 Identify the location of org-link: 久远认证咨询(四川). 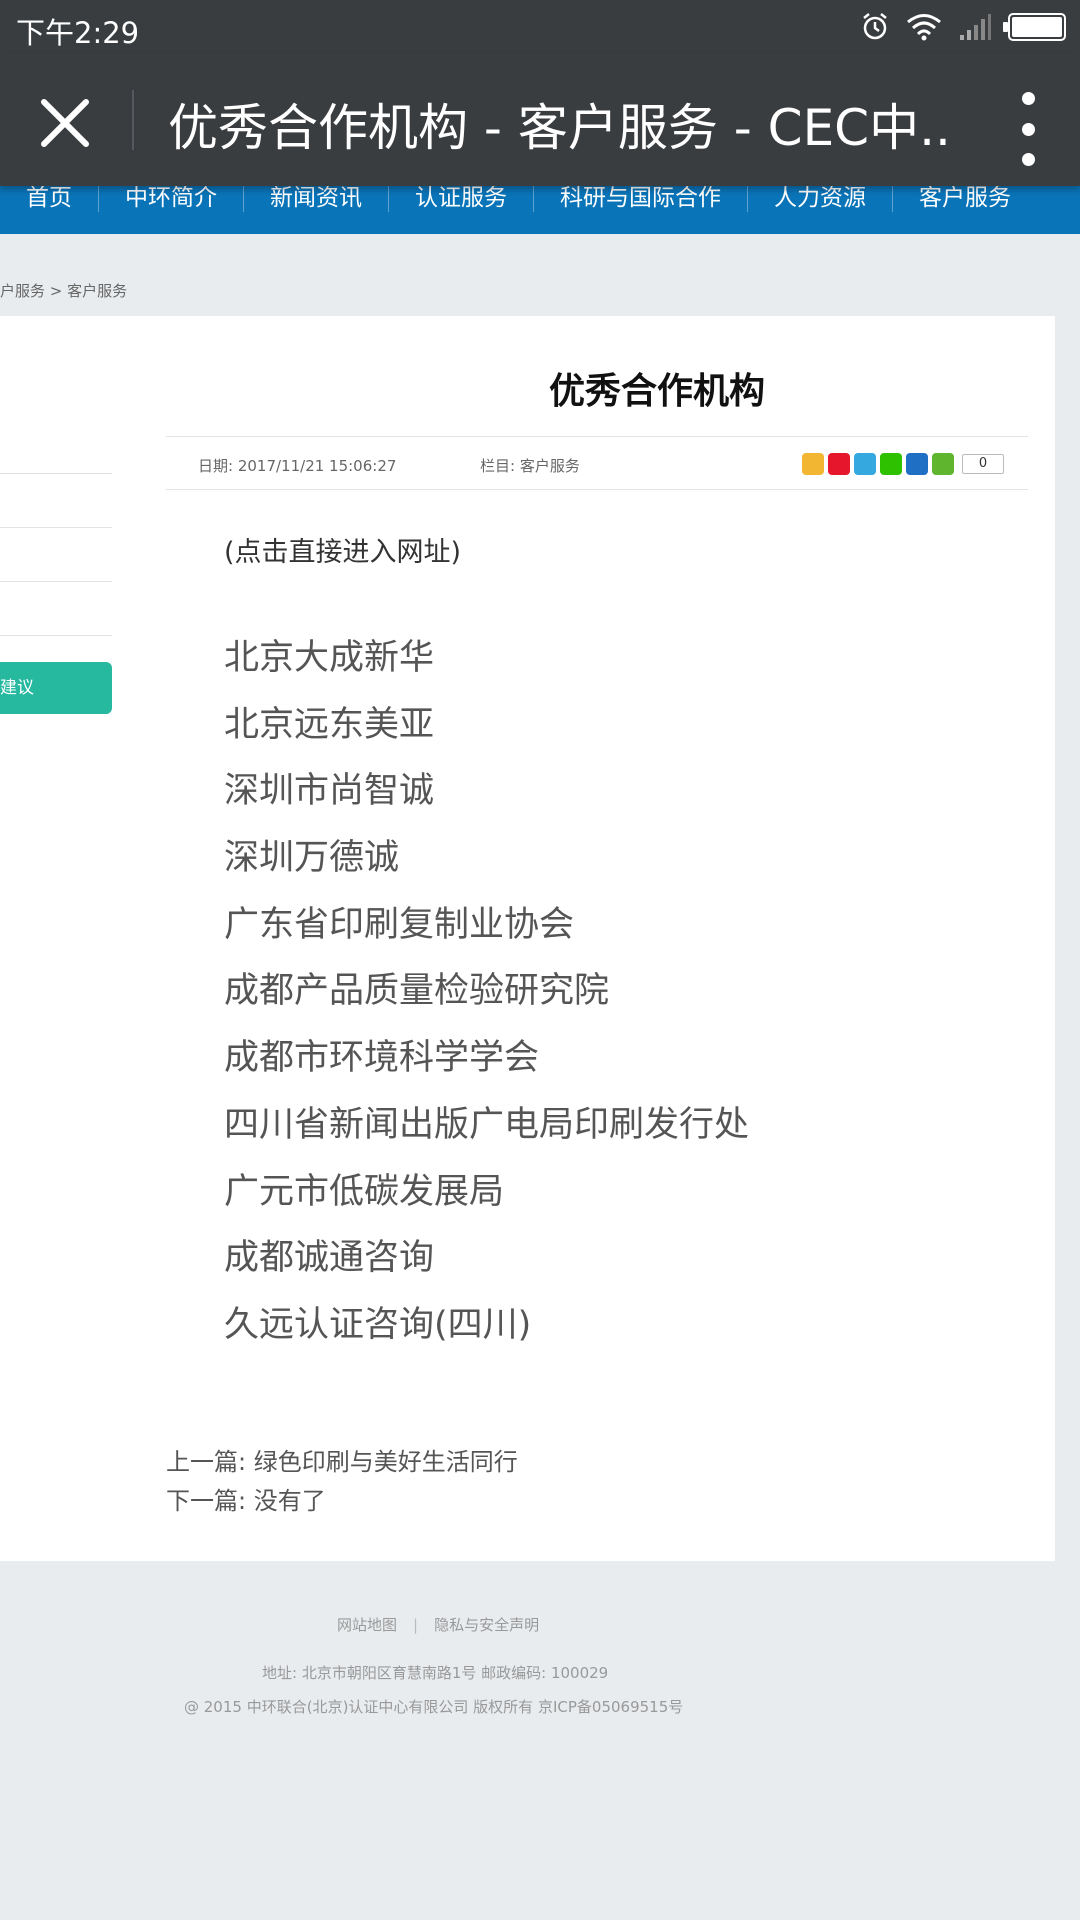
(626, 1325).